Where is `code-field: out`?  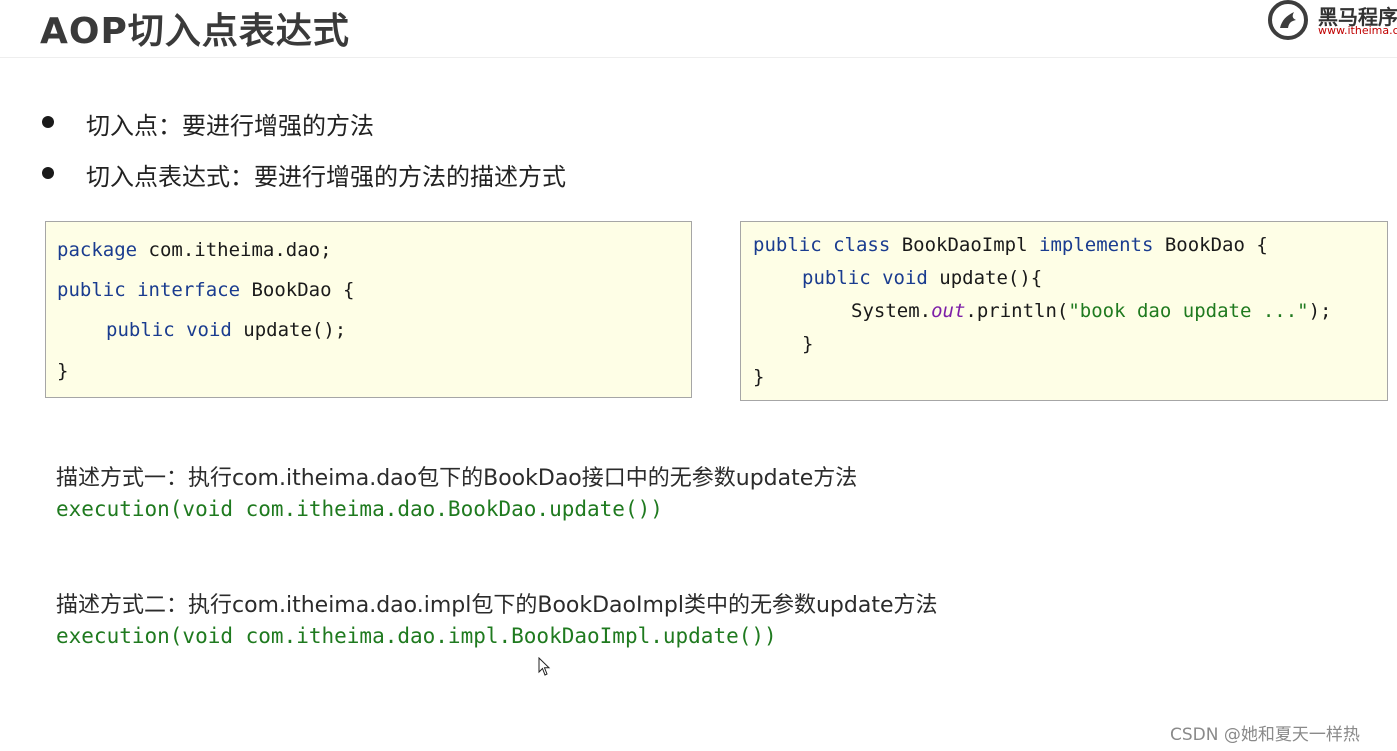 code-field: out is located at coordinates (948, 311).